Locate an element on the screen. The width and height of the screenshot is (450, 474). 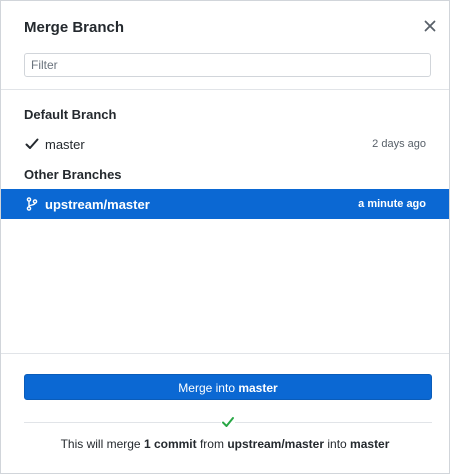
success-check-icon is located at coordinates (228, 422).